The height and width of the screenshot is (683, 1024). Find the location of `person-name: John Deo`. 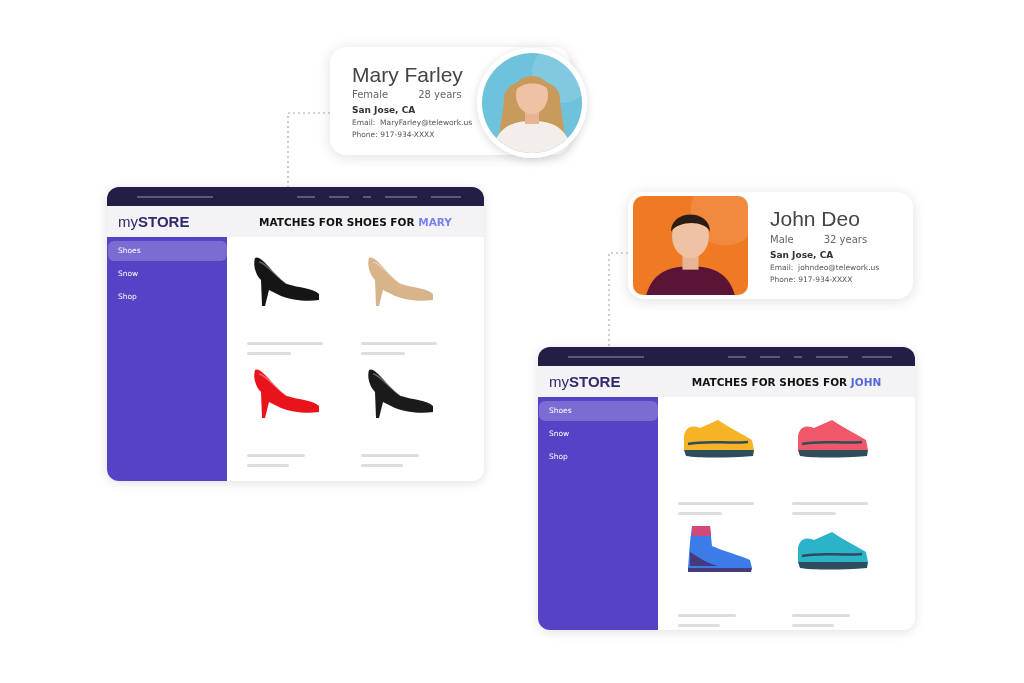

person-name: John Deo is located at coordinates (815, 219).